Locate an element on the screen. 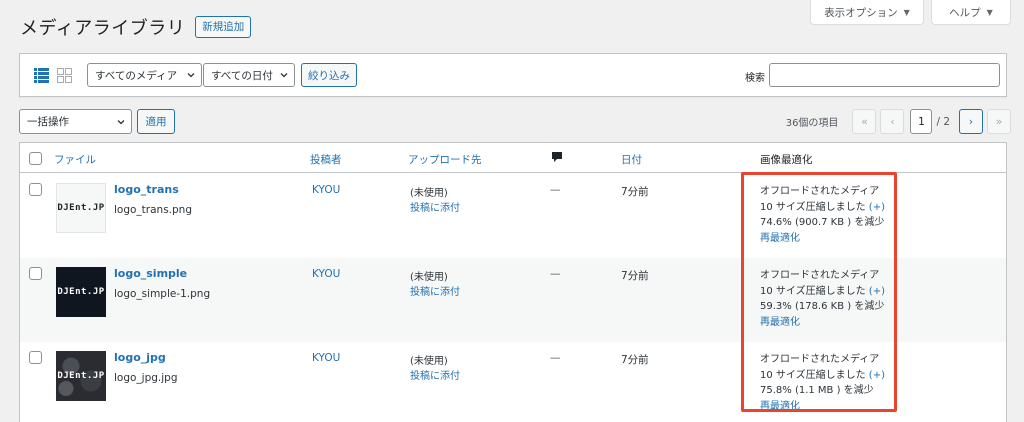  date-select: すべての日付 is located at coordinates (249, 75).